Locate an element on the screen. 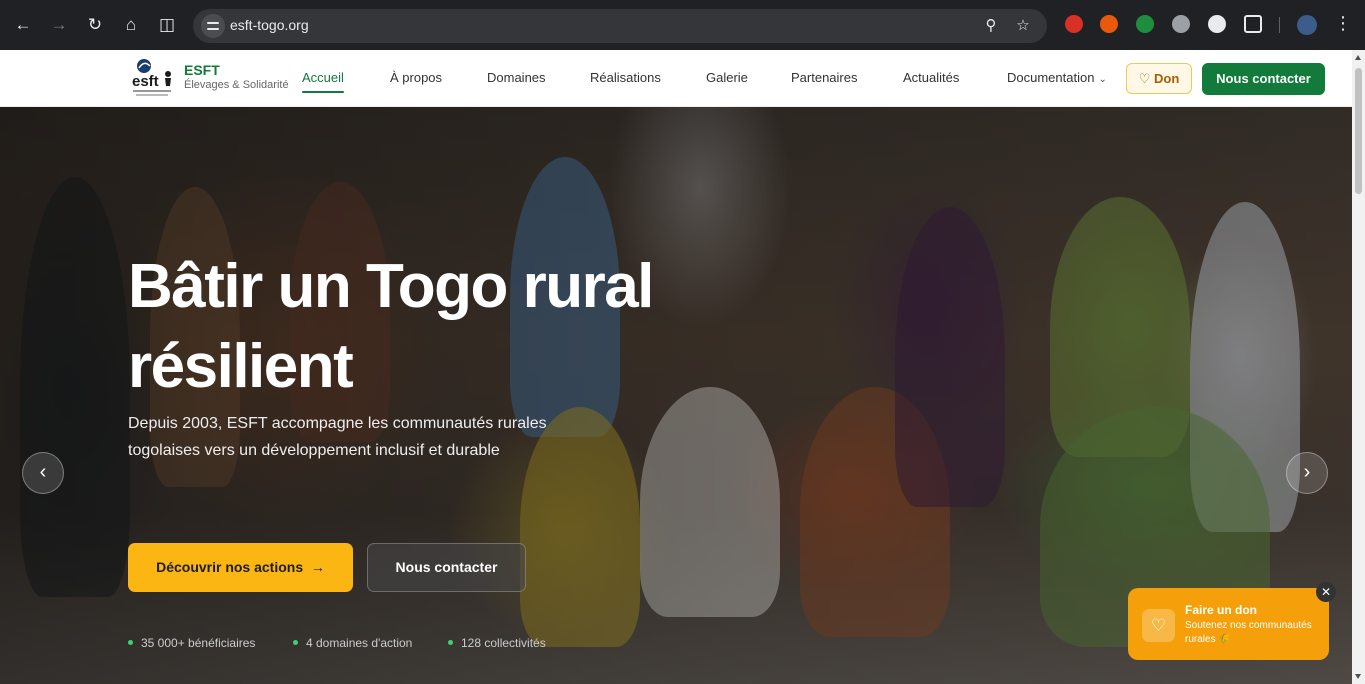 The height and width of the screenshot is (684, 1365). nav-item-accueil: Accueil is located at coordinates (323, 81).